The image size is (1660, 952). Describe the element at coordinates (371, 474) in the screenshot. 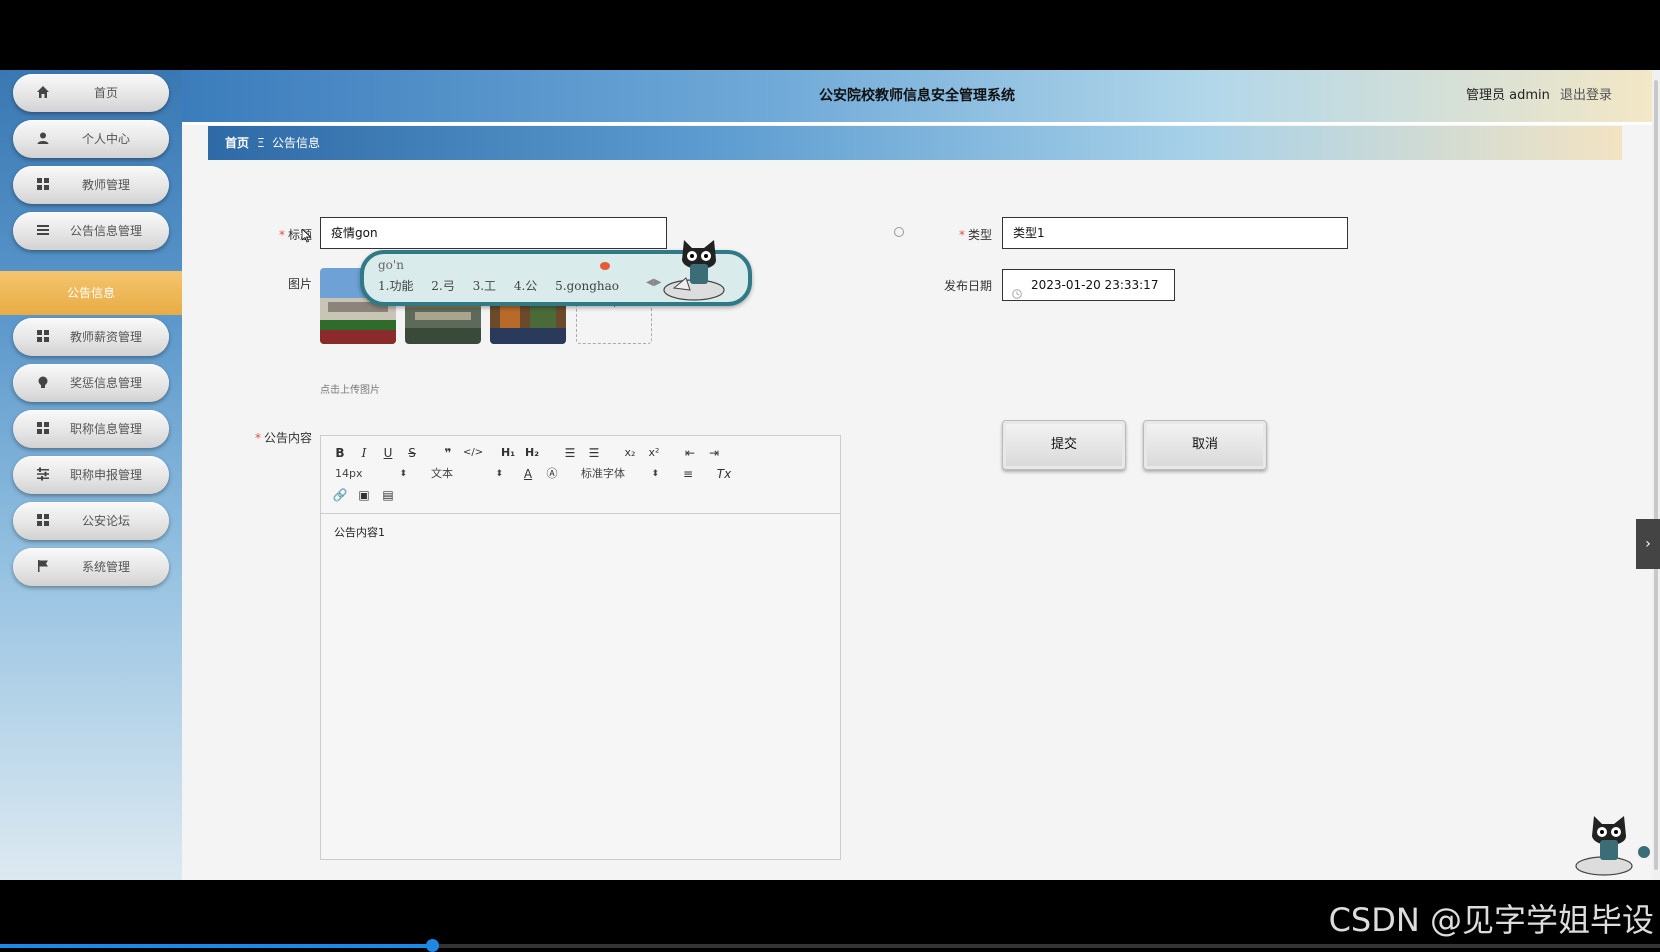

I see `font-size-select: 14px ⬍` at that location.